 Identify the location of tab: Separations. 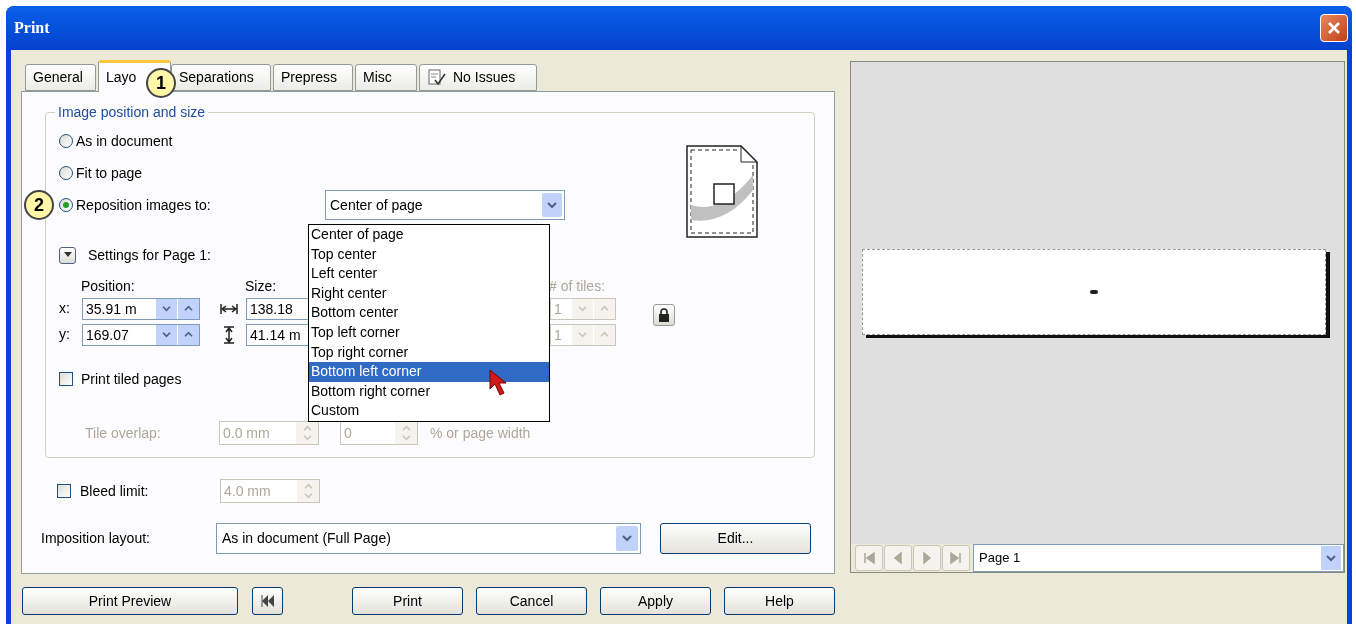
(221, 77).